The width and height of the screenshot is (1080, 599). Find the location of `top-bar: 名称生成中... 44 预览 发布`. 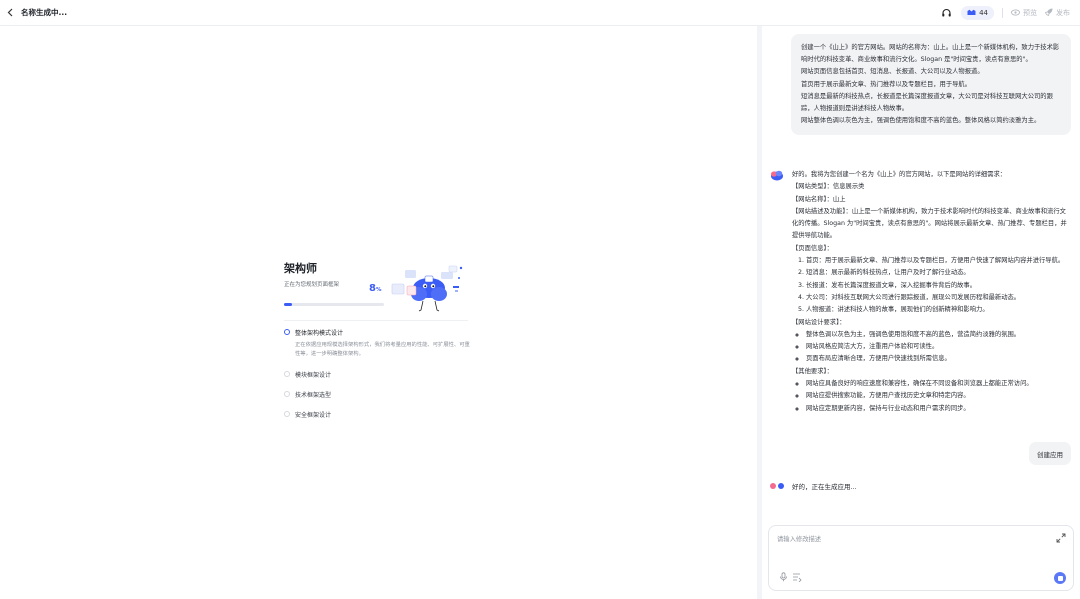

top-bar: 名称生成中... 44 预览 发布 is located at coordinates (540, 13).